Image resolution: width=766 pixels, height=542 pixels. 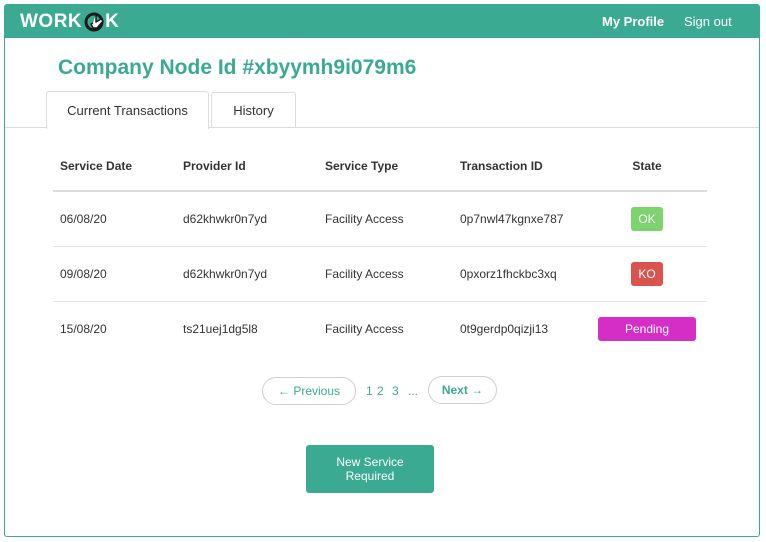 I want to click on hand-cursor-icon, so click(x=94, y=22).